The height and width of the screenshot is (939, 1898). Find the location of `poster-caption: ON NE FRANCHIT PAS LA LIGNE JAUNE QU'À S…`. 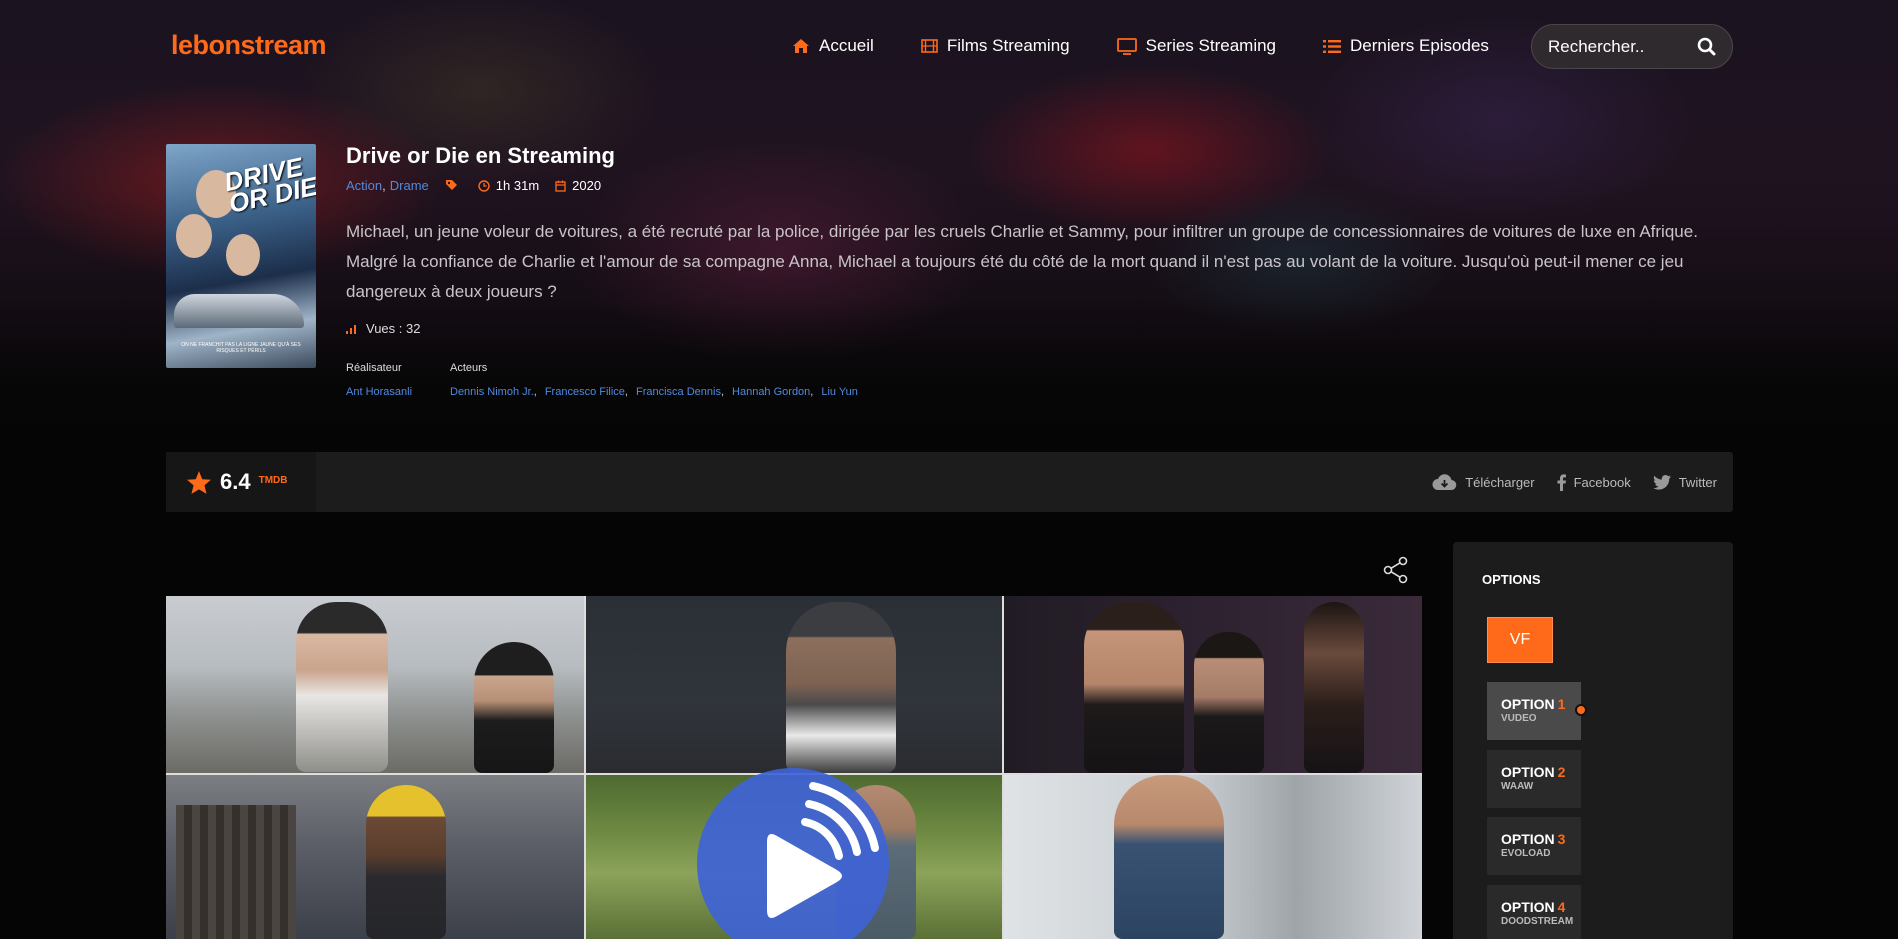

poster-caption: ON NE FRANCHIT PAS LA LIGNE JAUNE QU'À S… is located at coordinates (241, 348).